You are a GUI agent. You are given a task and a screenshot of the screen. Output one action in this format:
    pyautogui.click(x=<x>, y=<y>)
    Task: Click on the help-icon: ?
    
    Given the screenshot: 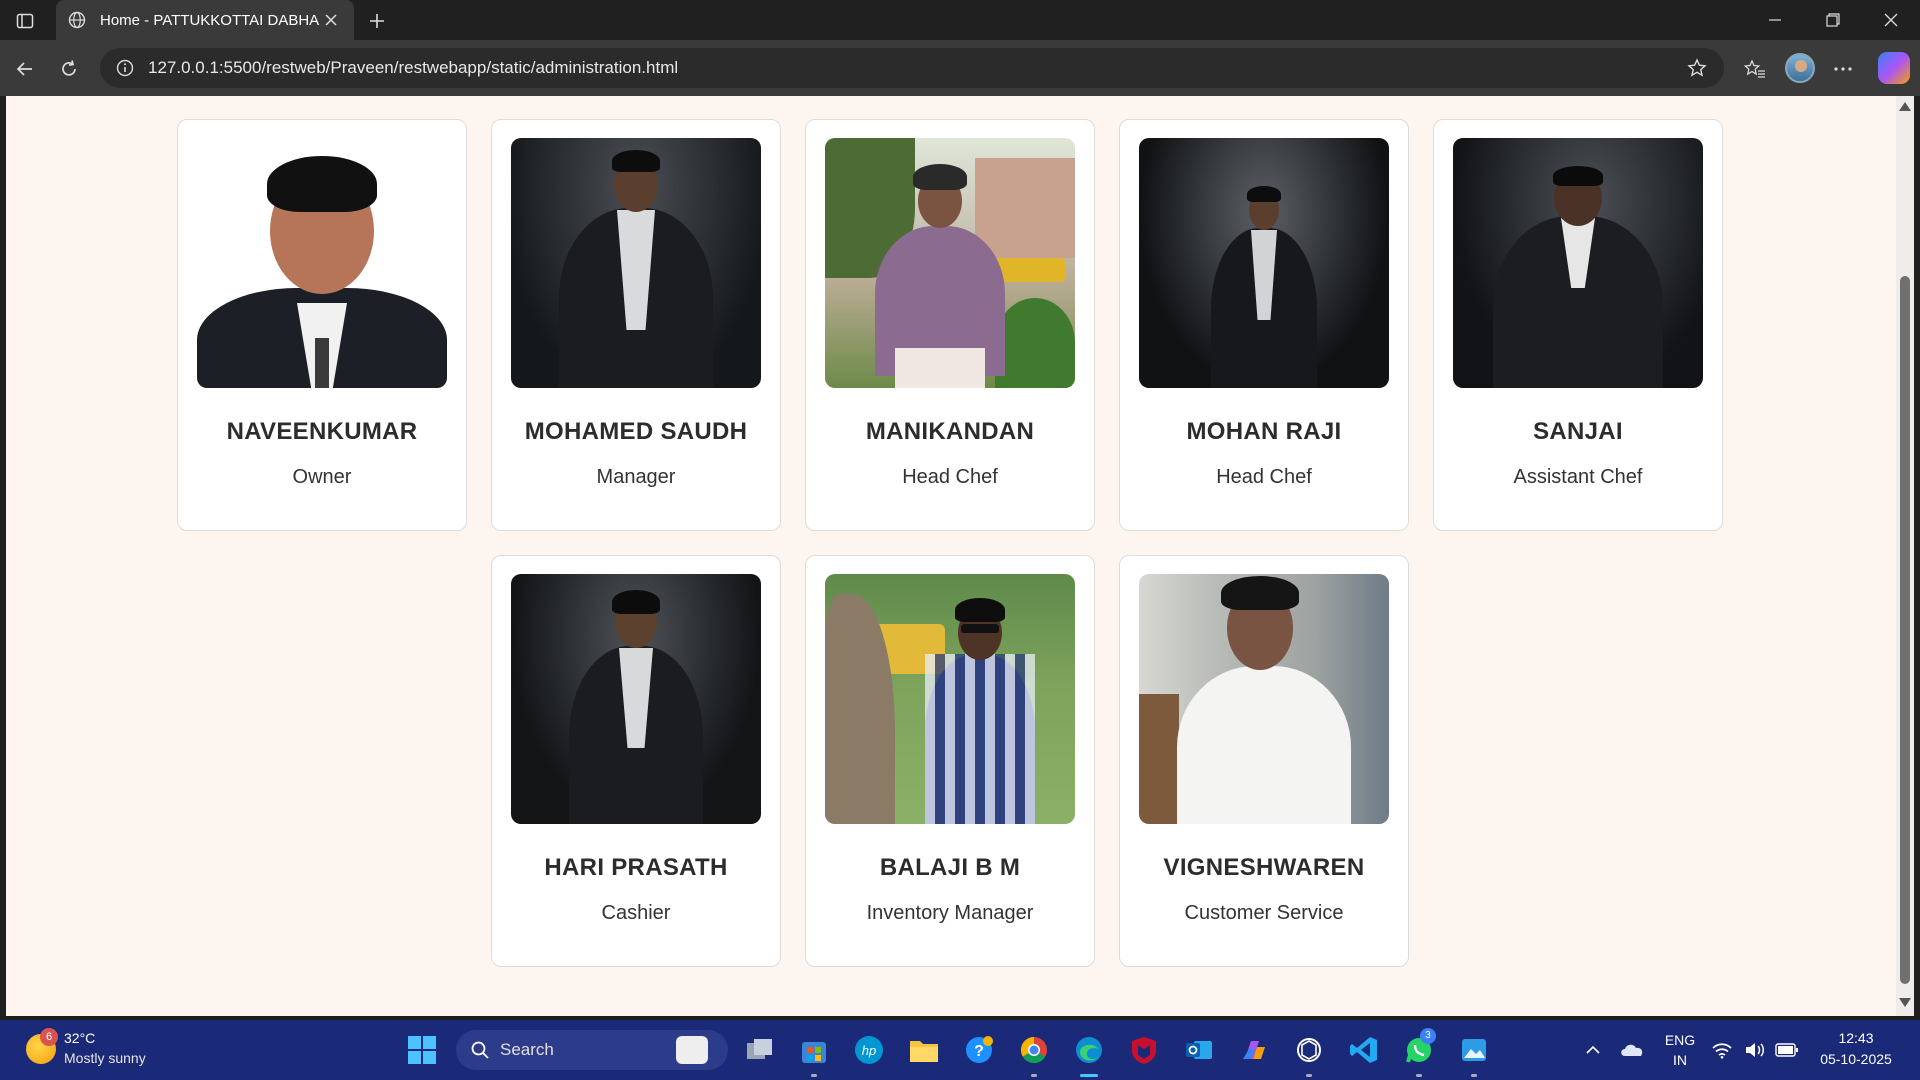 What is the action you would take?
    pyautogui.click(x=979, y=1050)
    